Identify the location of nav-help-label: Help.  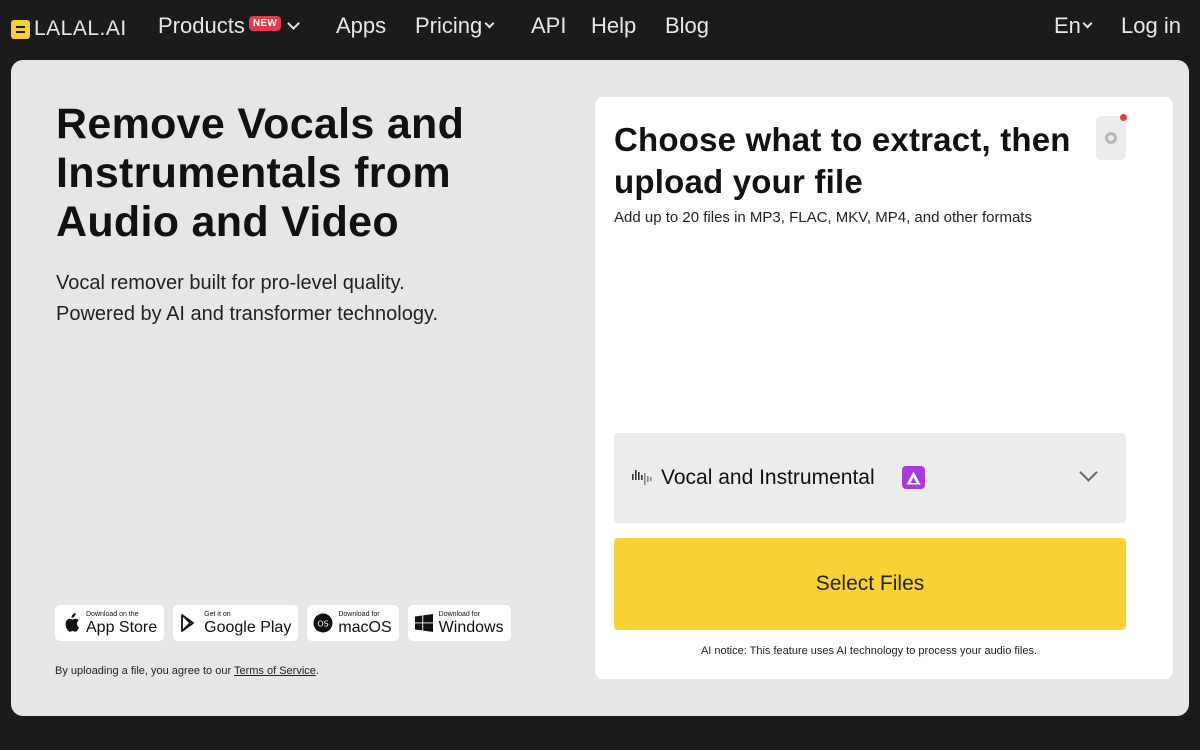
(614, 25).